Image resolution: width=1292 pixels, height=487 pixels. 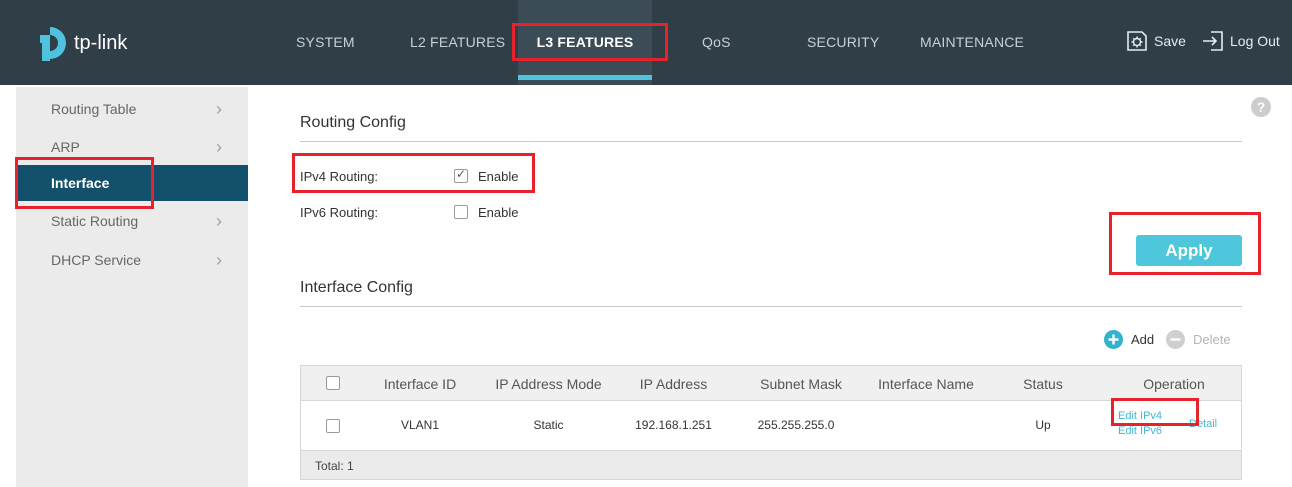 What do you see at coordinates (585, 77) in the screenshot?
I see `active-tab-indicator` at bounding box center [585, 77].